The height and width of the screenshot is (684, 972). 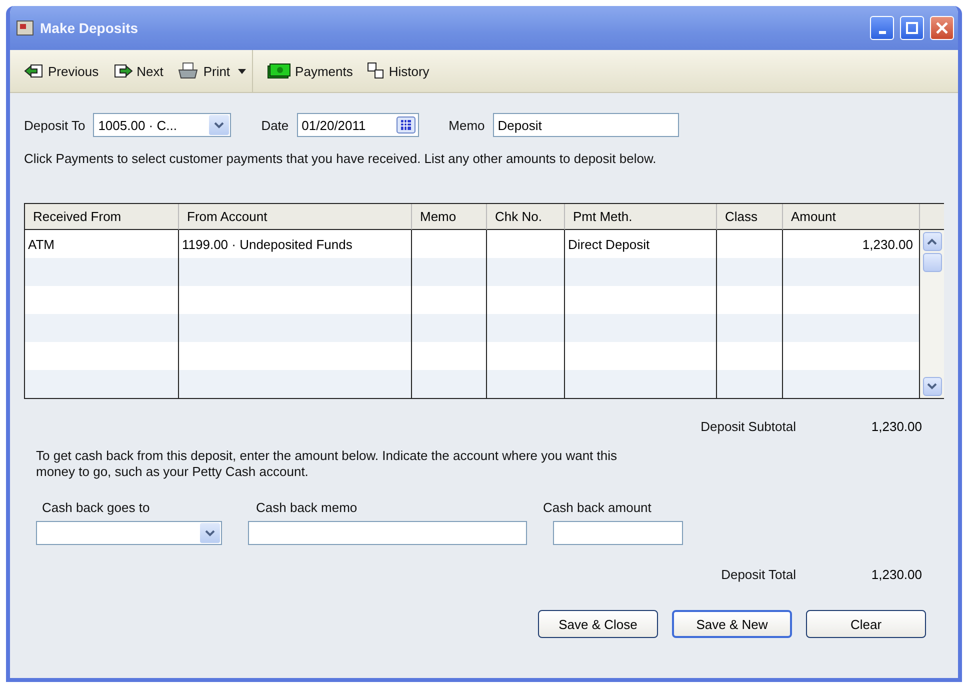 I want to click on chevron-up-icon, so click(x=932, y=241).